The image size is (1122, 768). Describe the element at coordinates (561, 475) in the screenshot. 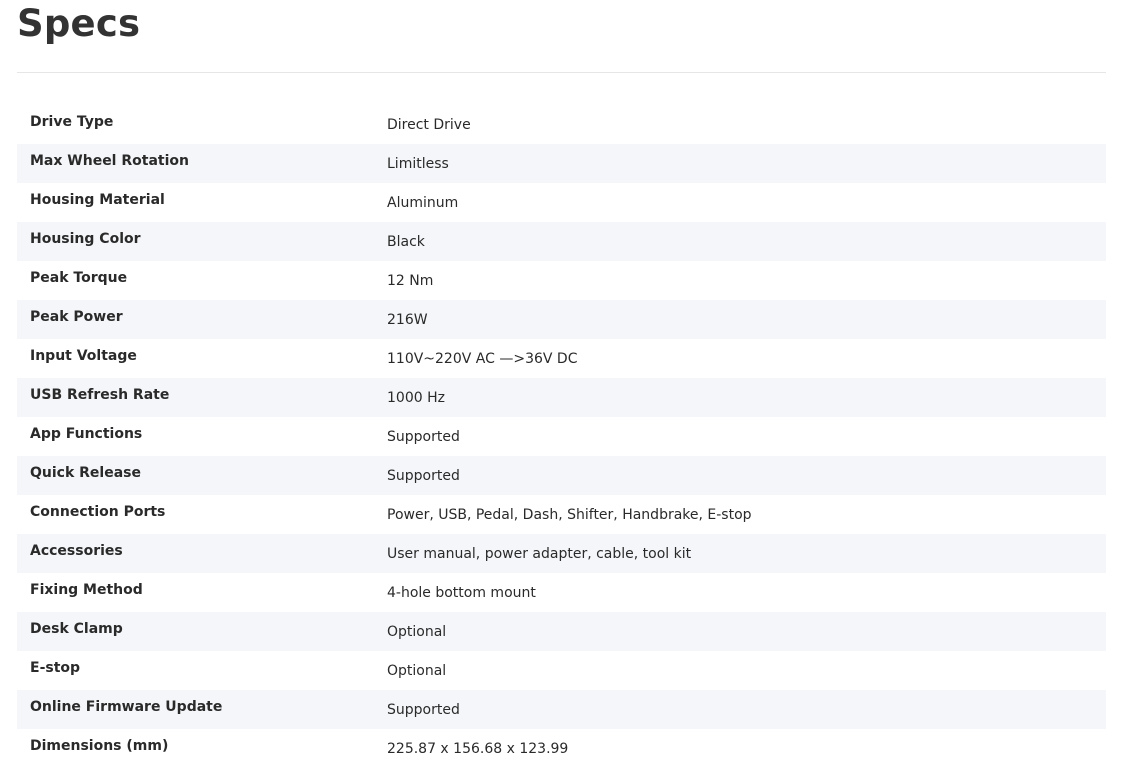

I see `spec-row: Quick Release Supported` at that location.